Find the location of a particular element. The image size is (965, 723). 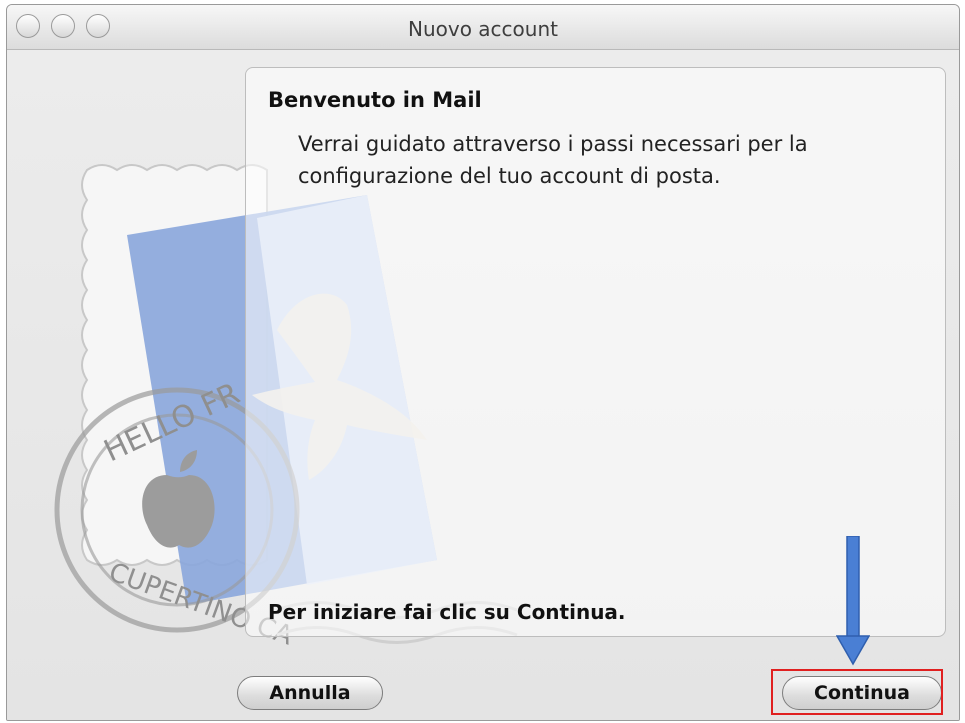

cancel-button: Annulla is located at coordinates (310, 693).